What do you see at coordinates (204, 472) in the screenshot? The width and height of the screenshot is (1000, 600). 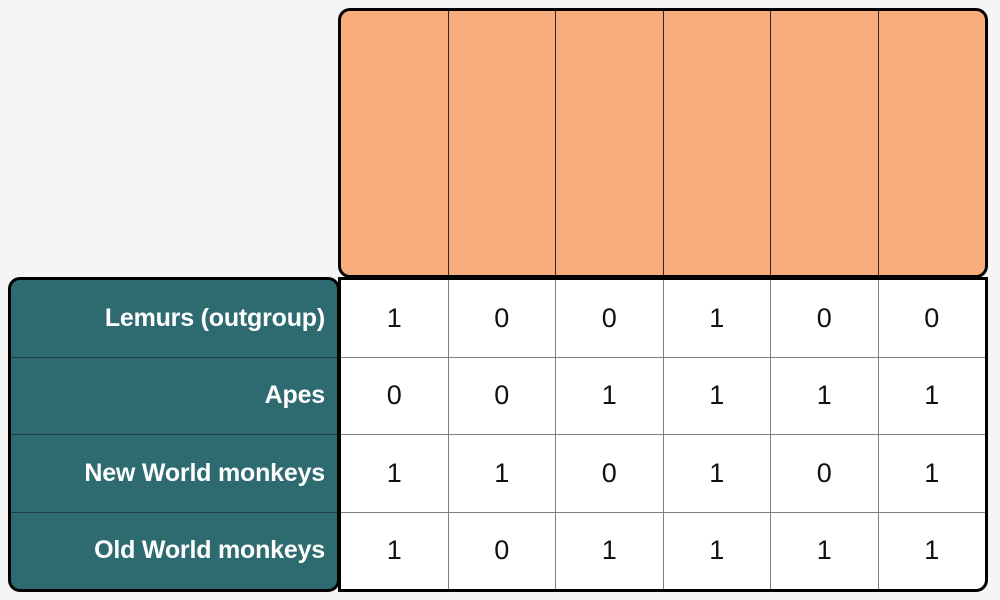 I see `row-header-label-2: New World monkeys` at bounding box center [204, 472].